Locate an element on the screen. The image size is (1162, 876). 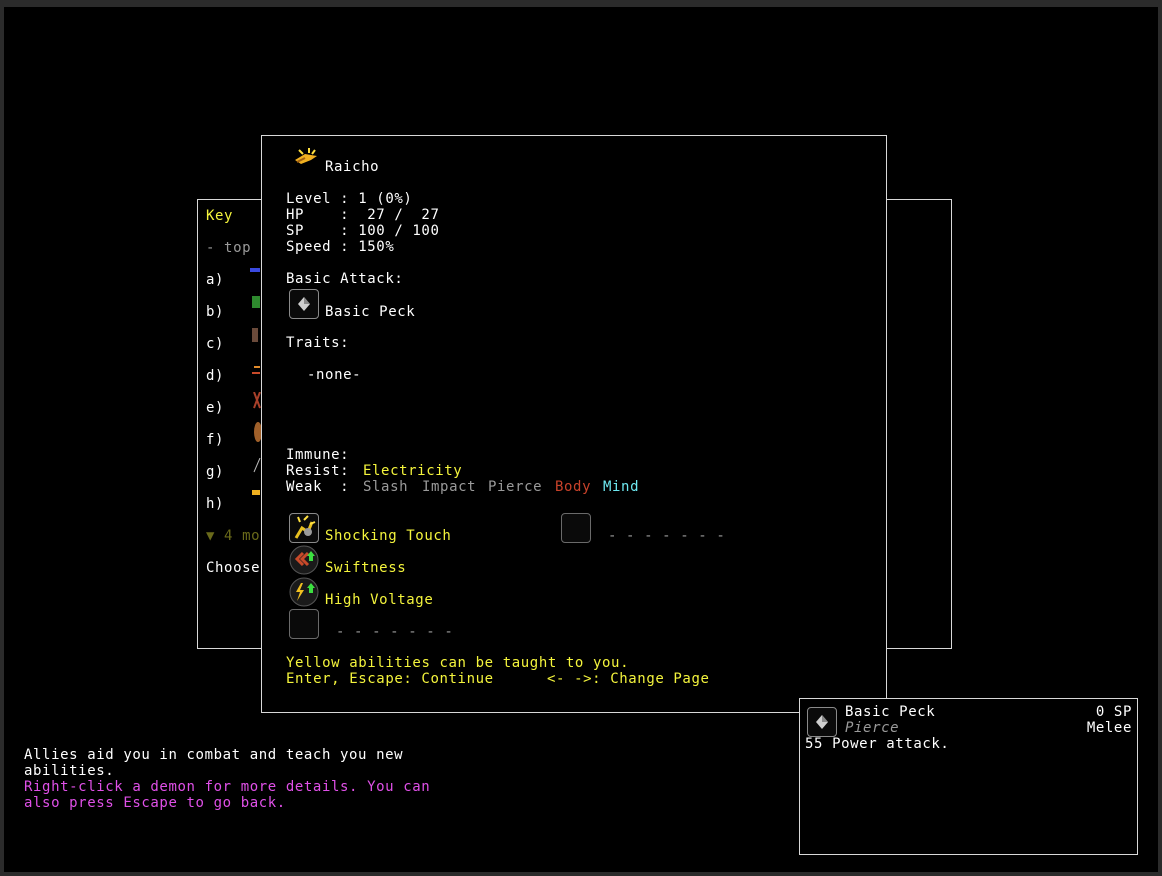
tooltip-damage-type: Pierce is located at coordinates (872, 728).